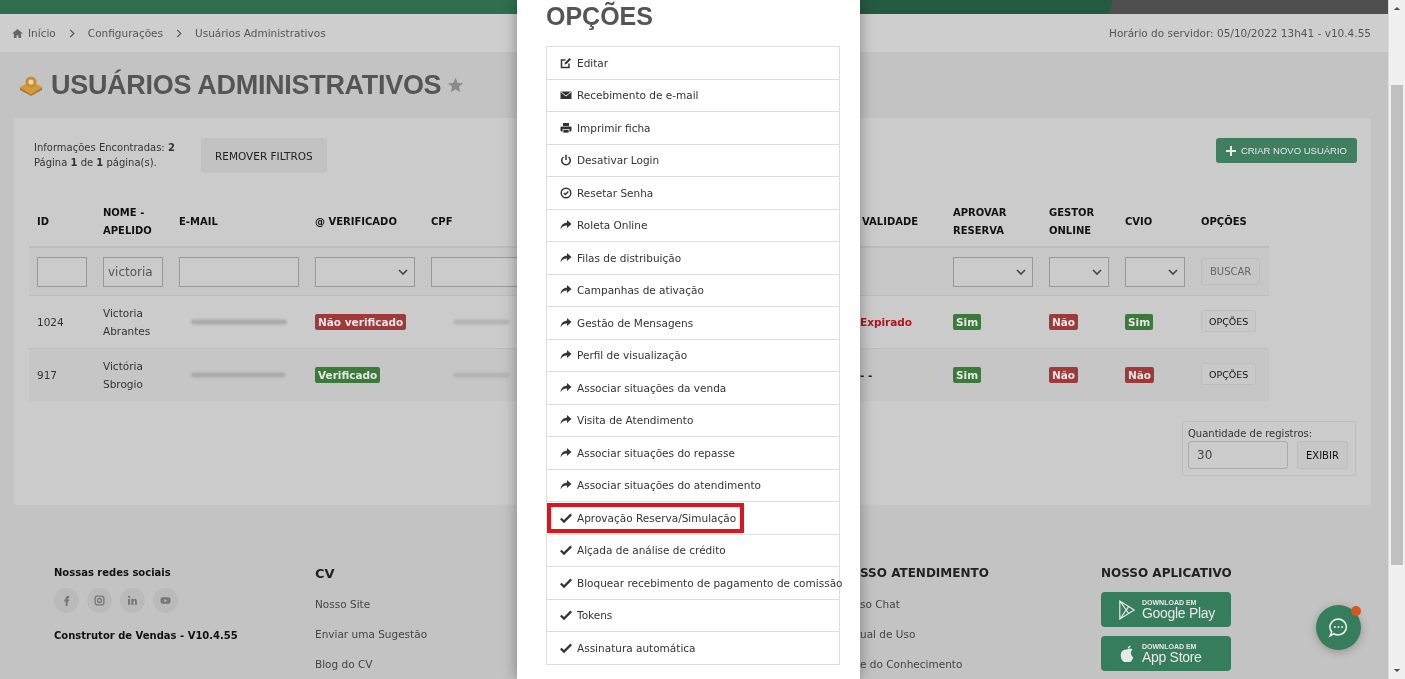 The height and width of the screenshot is (679, 1405). What do you see at coordinates (693, 290) in the screenshot?
I see `menu-item: Campanhas de ativação` at bounding box center [693, 290].